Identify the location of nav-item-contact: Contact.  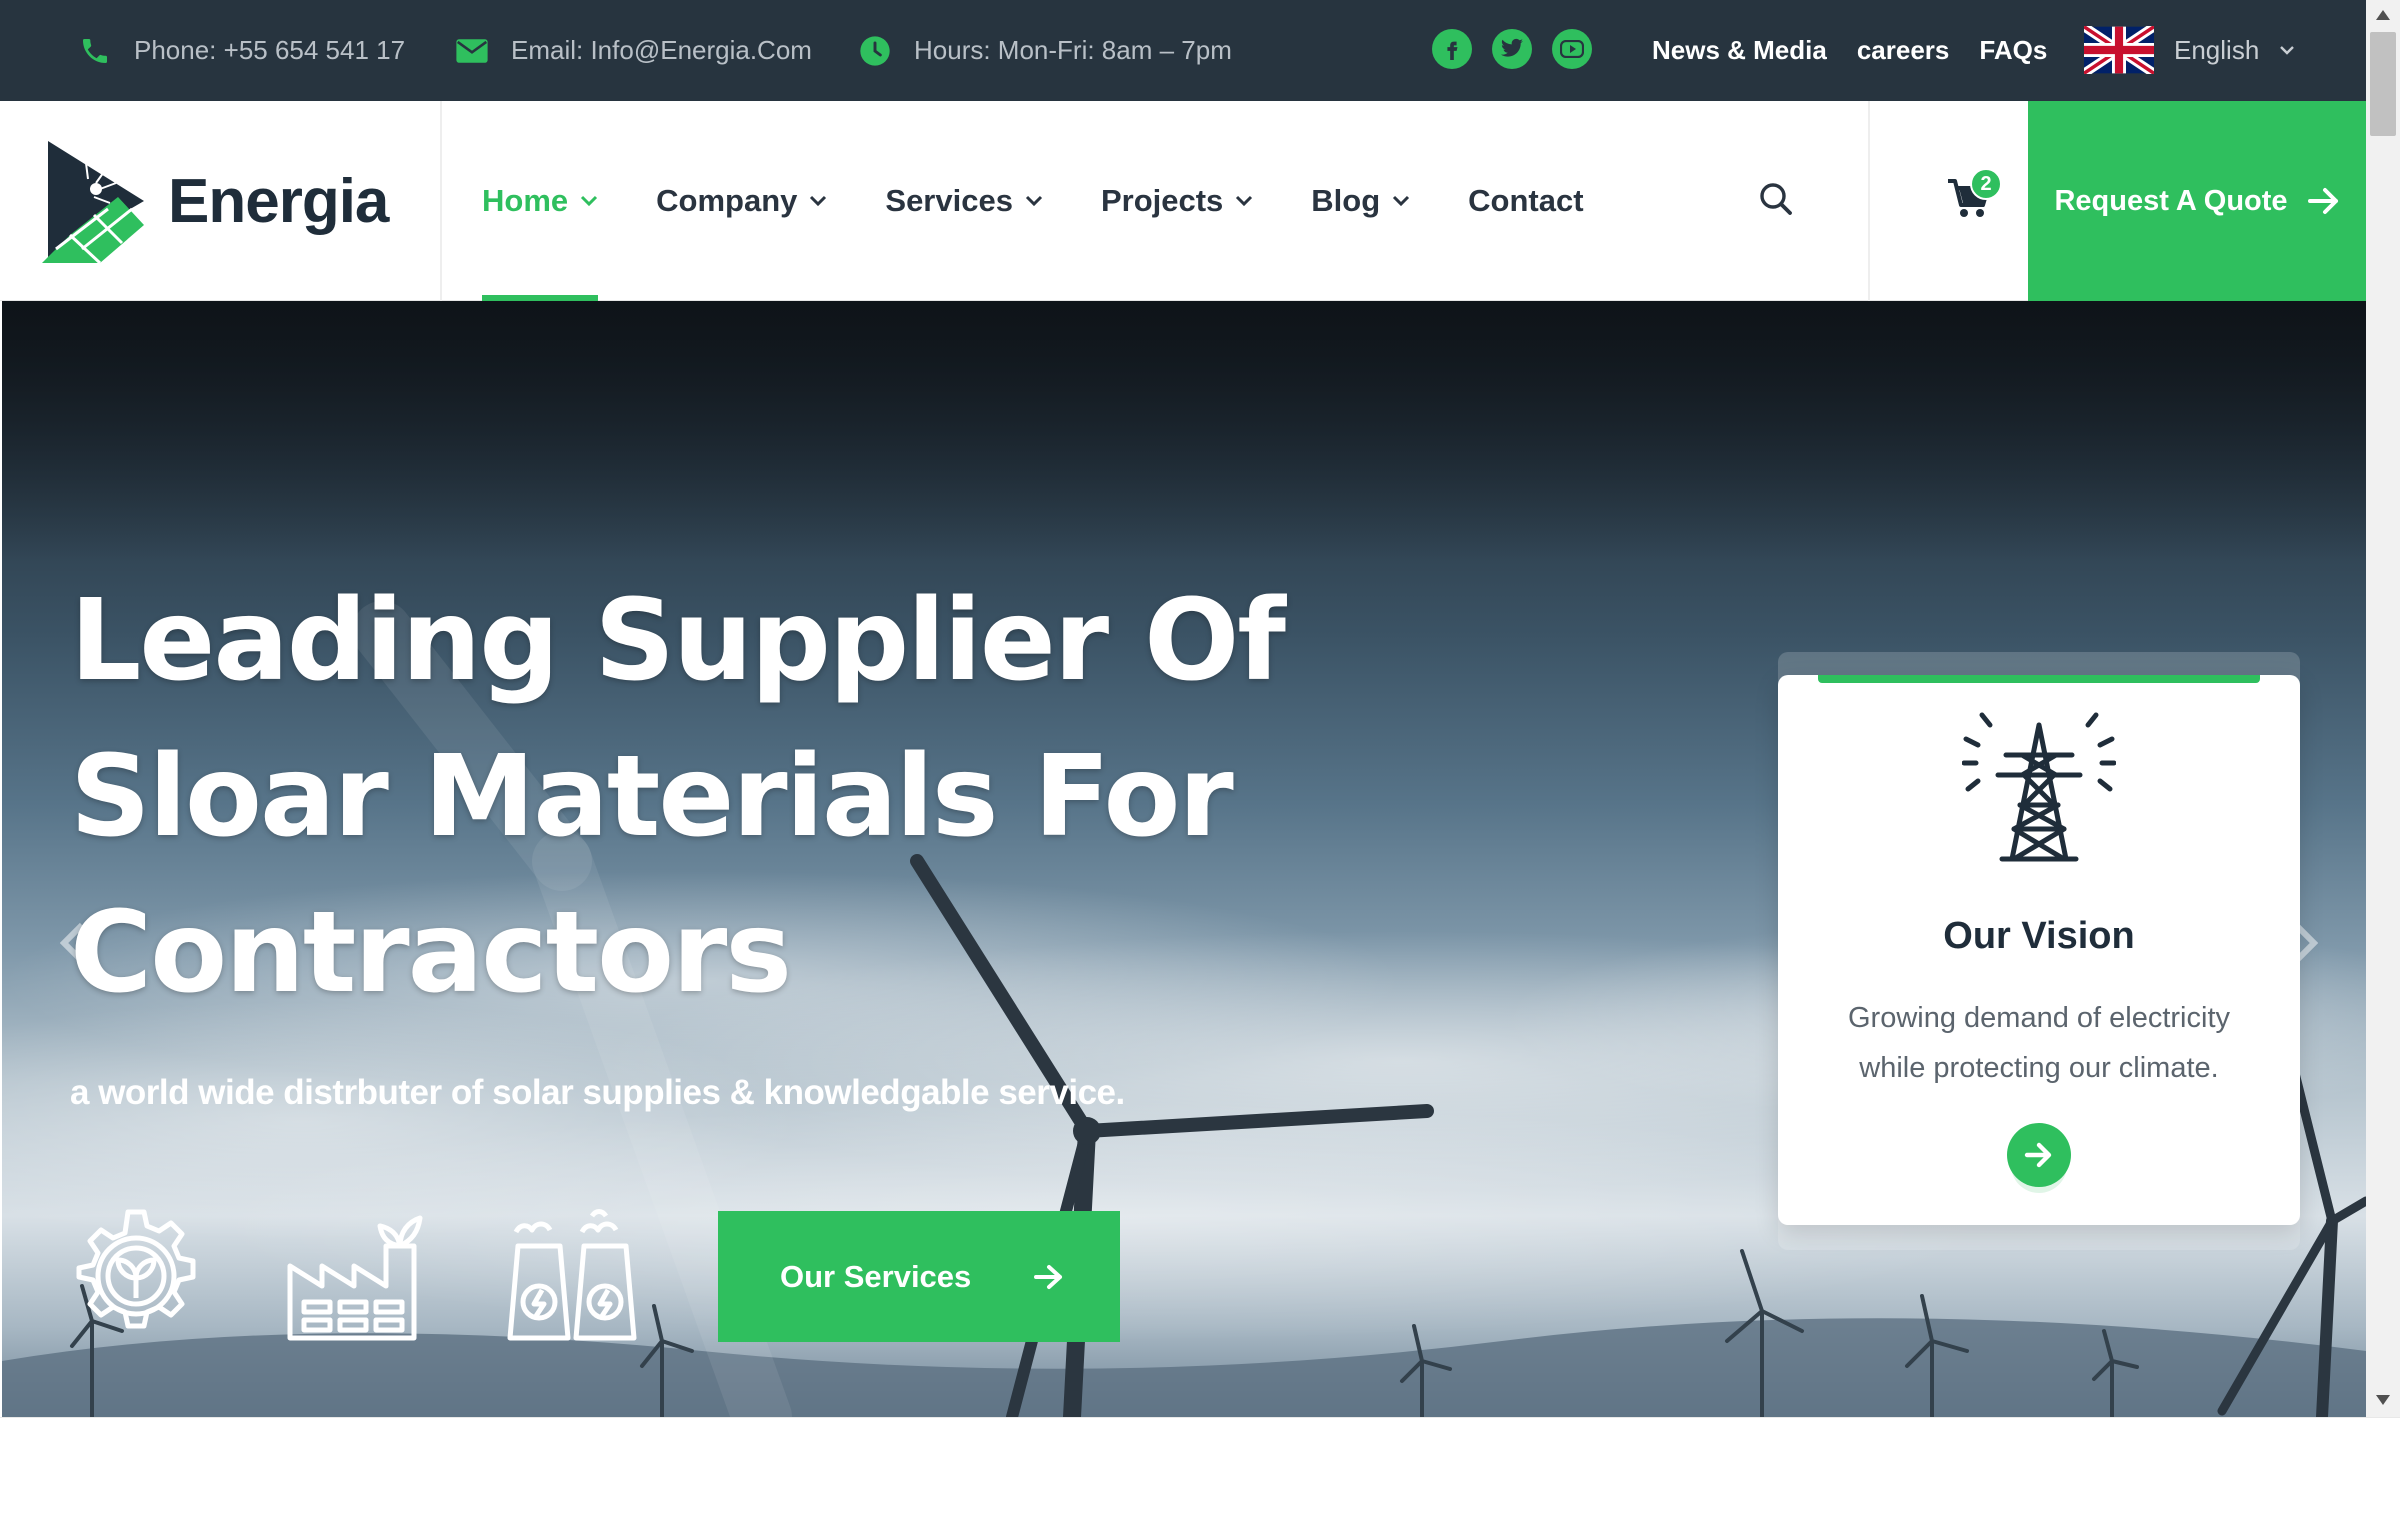
(1525, 201).